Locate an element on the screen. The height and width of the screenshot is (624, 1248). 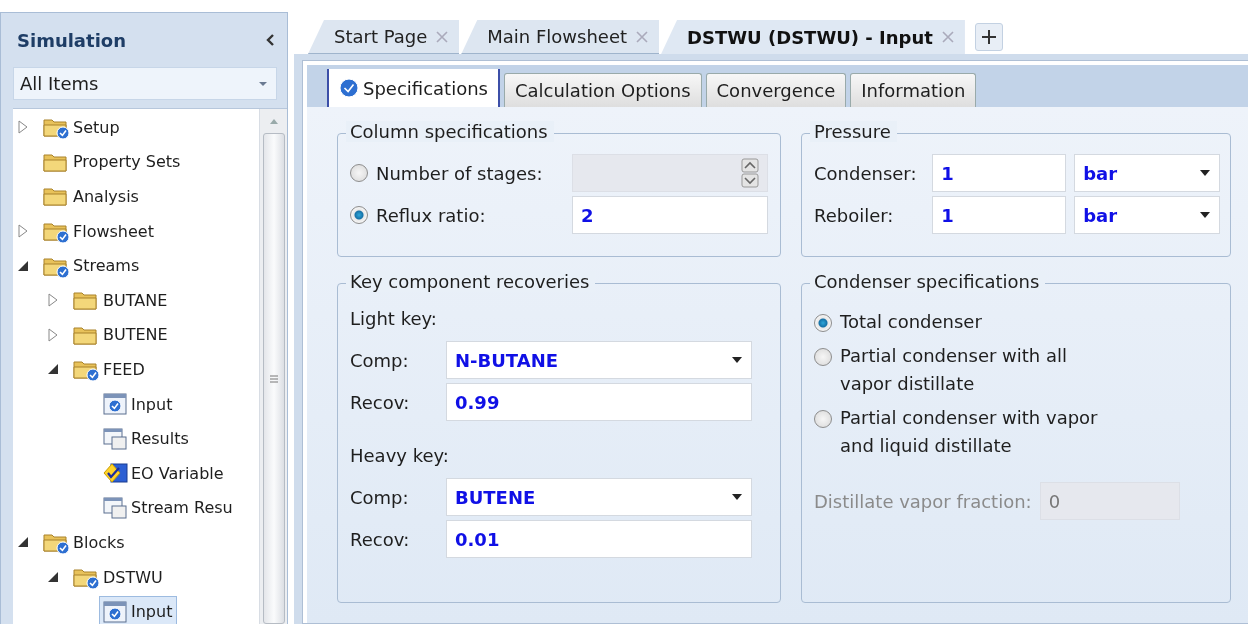
option-label: Partial condenser with all vapor distillate is located at coordinates (954, 370).